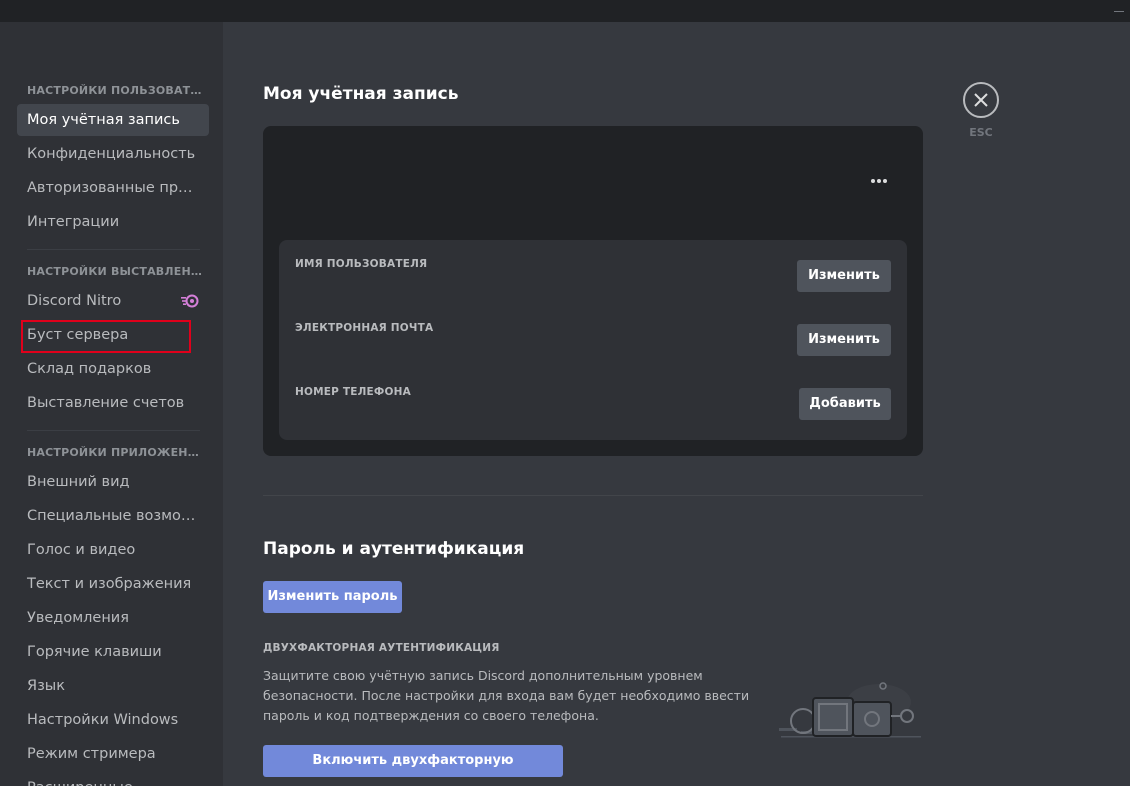 This screenshot has height=786, width=1130. I want to click on close-button, so click(981, 100).